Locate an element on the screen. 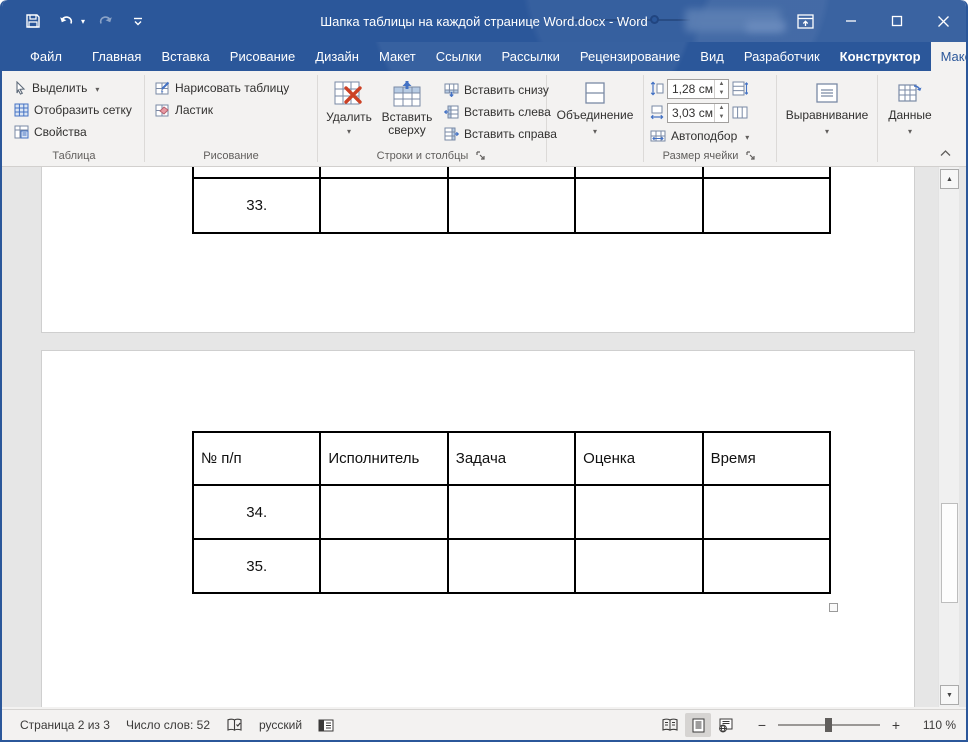 Image resolution: width=968 pixels, height=742 pixels. page-indicator: Страница 2 из 3 is located at coordinates (65, 725).